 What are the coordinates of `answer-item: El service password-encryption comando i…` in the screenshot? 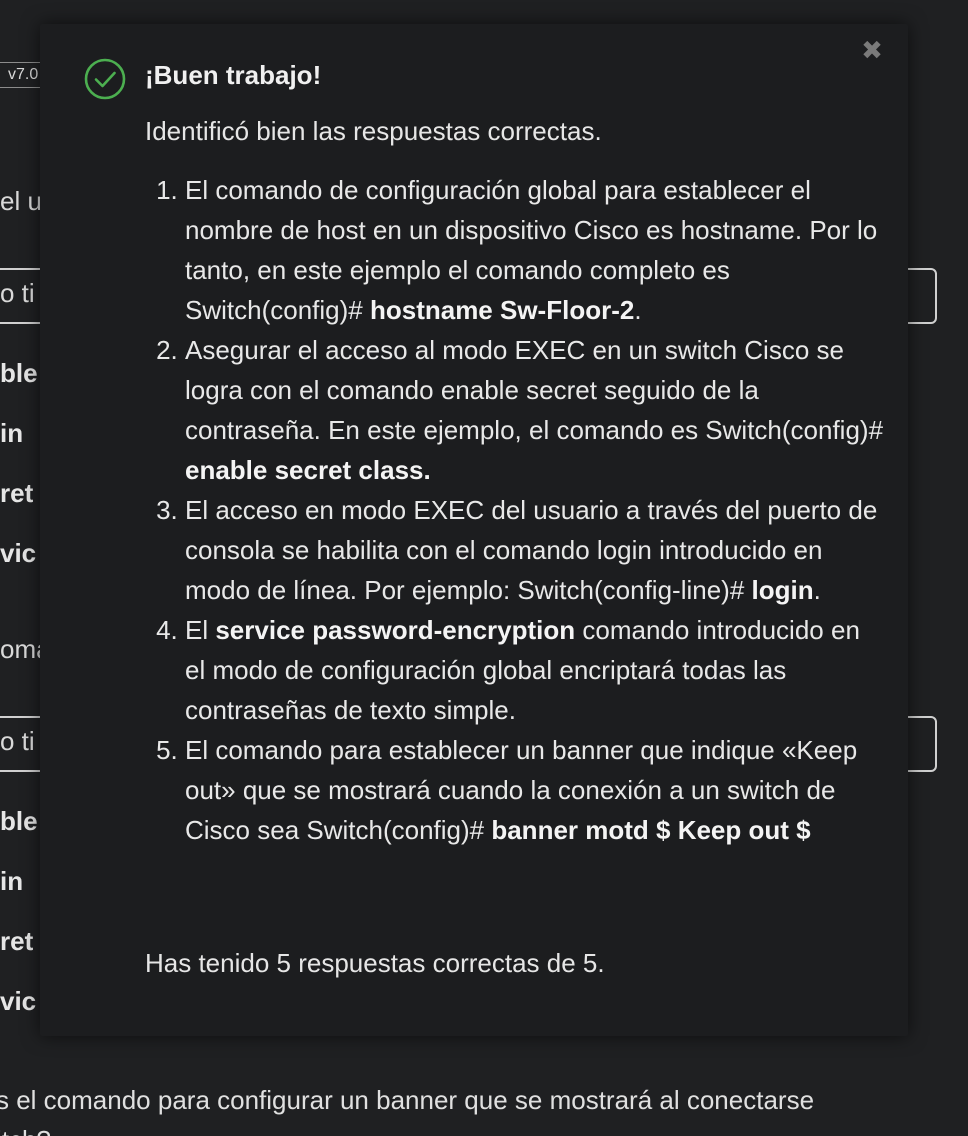 It's located at (535, 670).